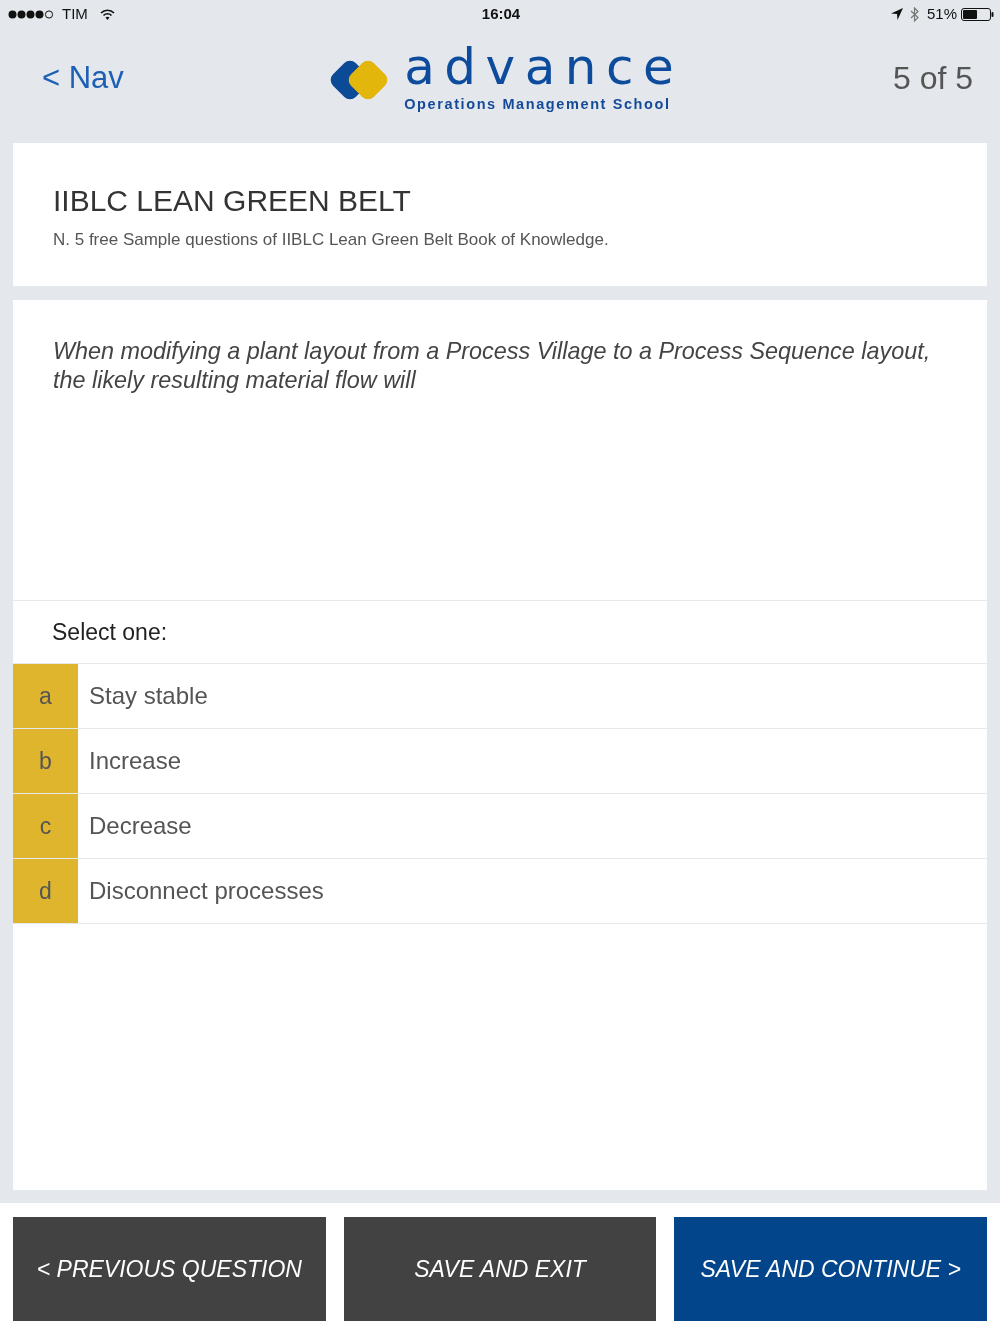 This screenshot has width=1000, height=1334. What do you see at coordinates (45, 891) in the screenshot?
I see `option-letter-tile: d` at bounding box center [45, 891].